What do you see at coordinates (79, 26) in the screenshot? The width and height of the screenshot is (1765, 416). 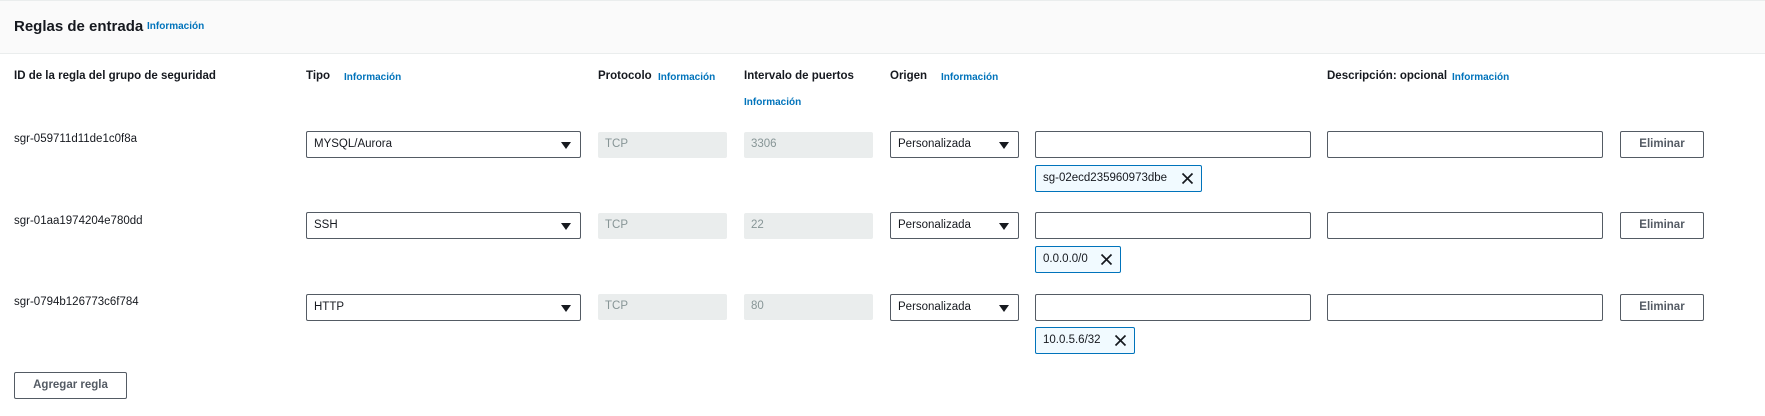 I see `section-title: Reglas de entrada` at bounding box center [79, 26].